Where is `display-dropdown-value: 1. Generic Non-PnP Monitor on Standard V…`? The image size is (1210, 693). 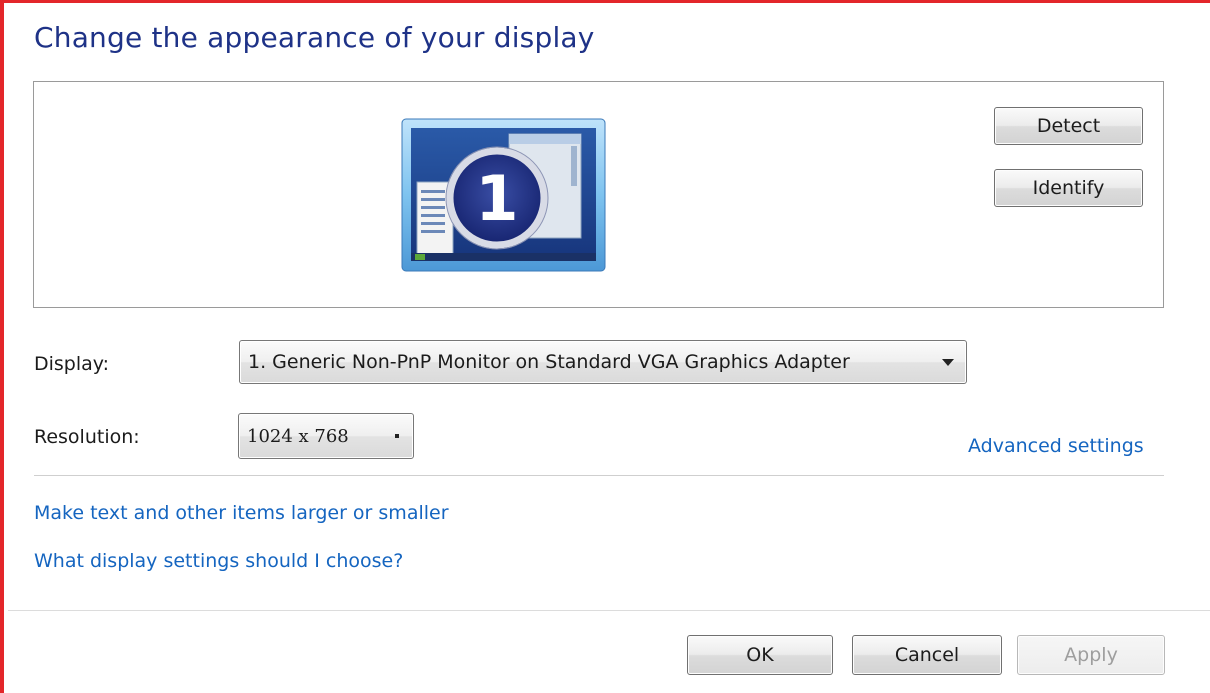
display-dropdown-value: 1. Generic Non-PnP Monitor on Standard V… is located at coordinates (549, 362).